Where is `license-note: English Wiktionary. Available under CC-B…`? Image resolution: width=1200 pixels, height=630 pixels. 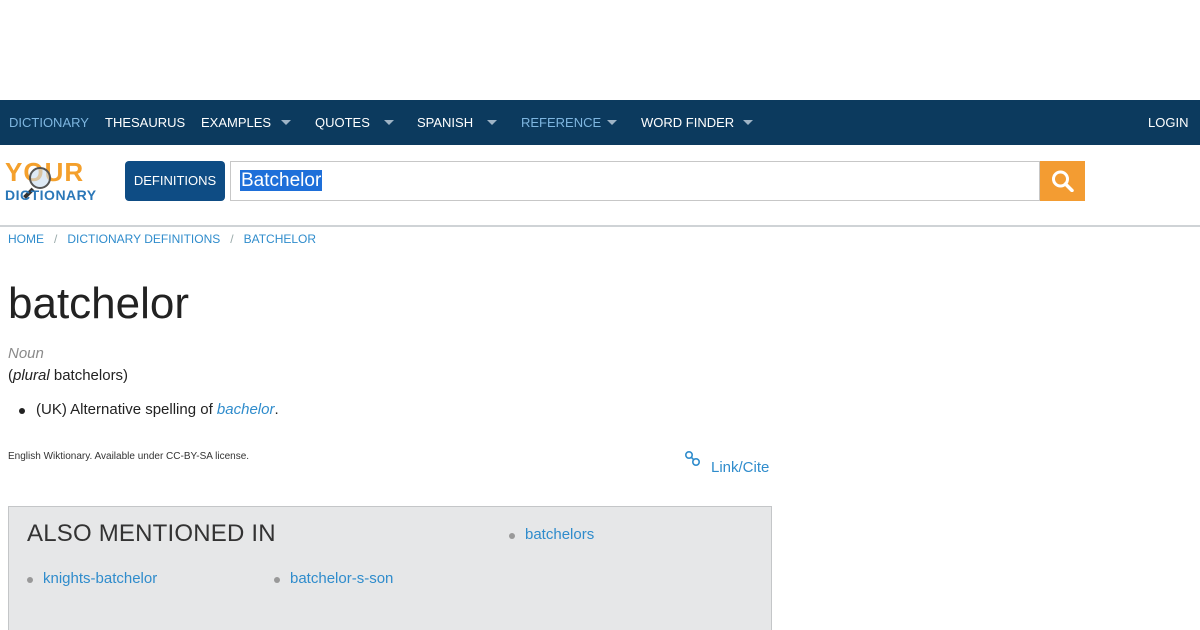
license-note: English Wiktionary. Available under CC-B… is located at coordinates (129, 456).